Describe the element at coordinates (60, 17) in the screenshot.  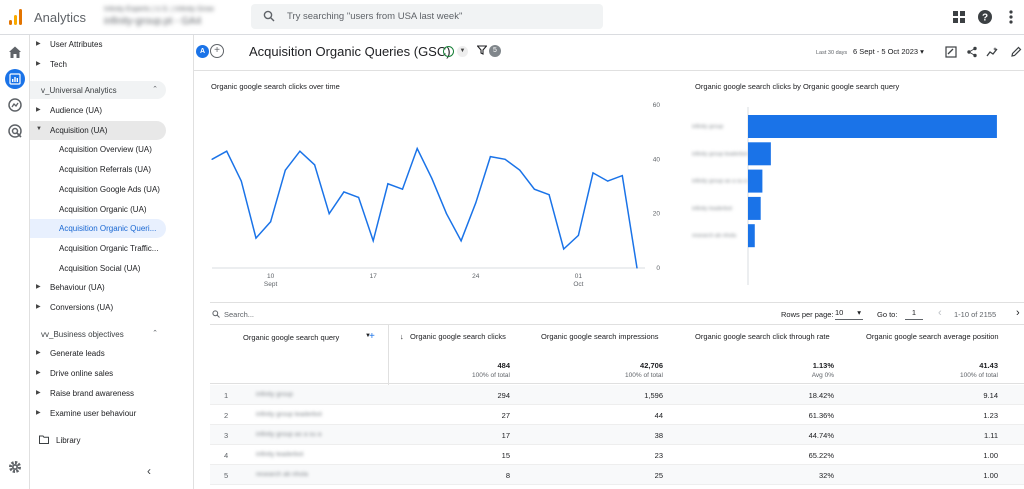
I see `app-title: Analytics` at that location.